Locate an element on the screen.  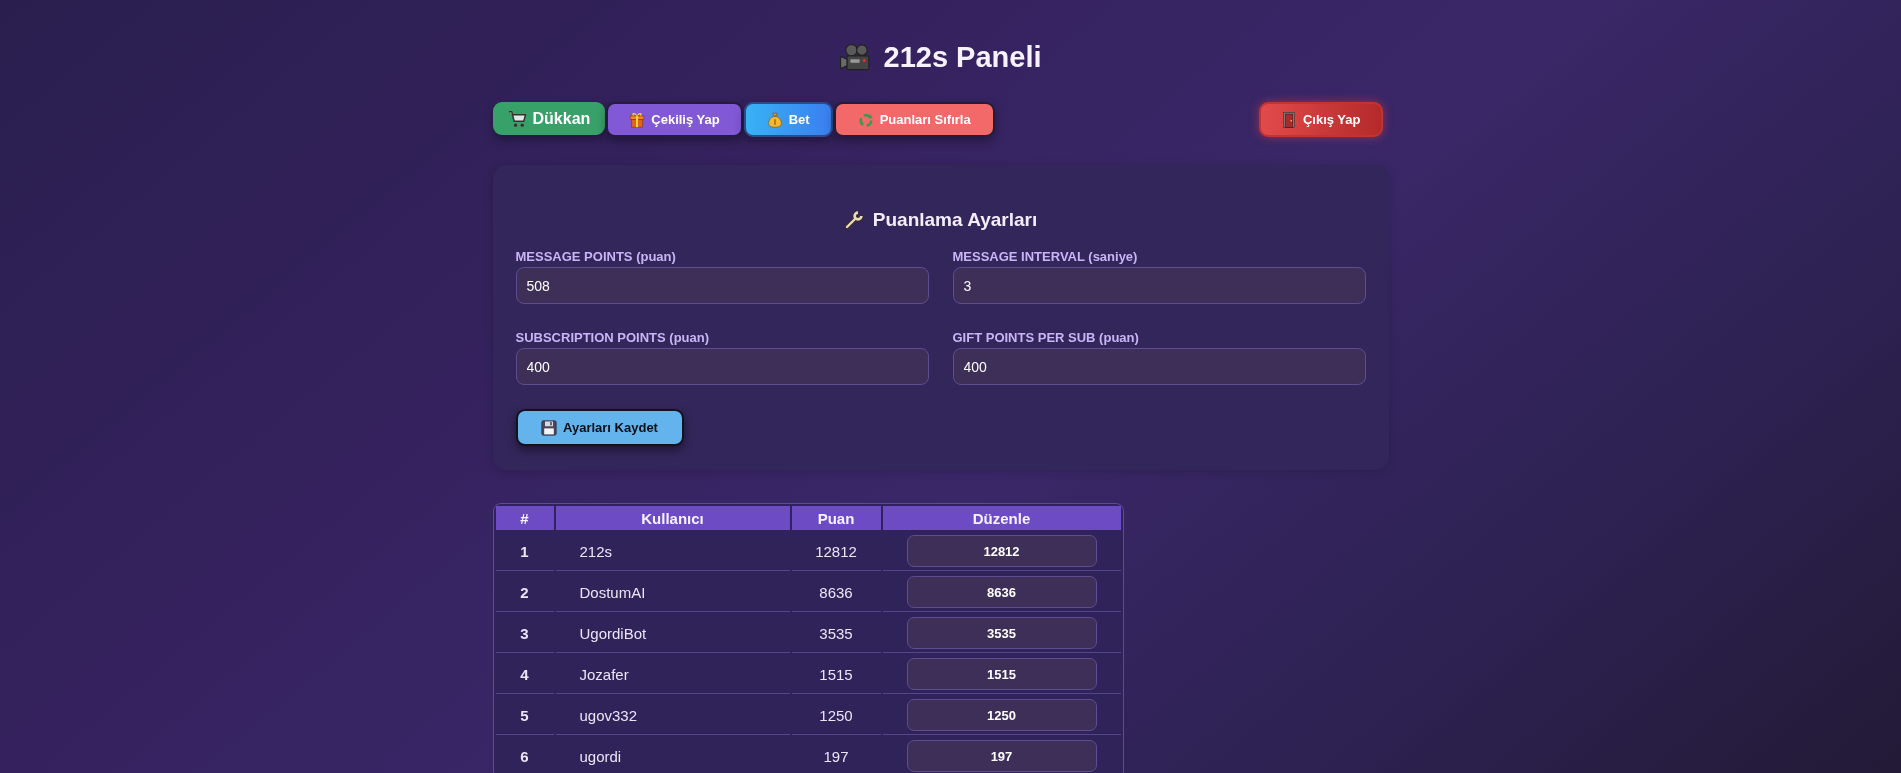
column-header: Düzenle is located at coordinates (1001, 518).